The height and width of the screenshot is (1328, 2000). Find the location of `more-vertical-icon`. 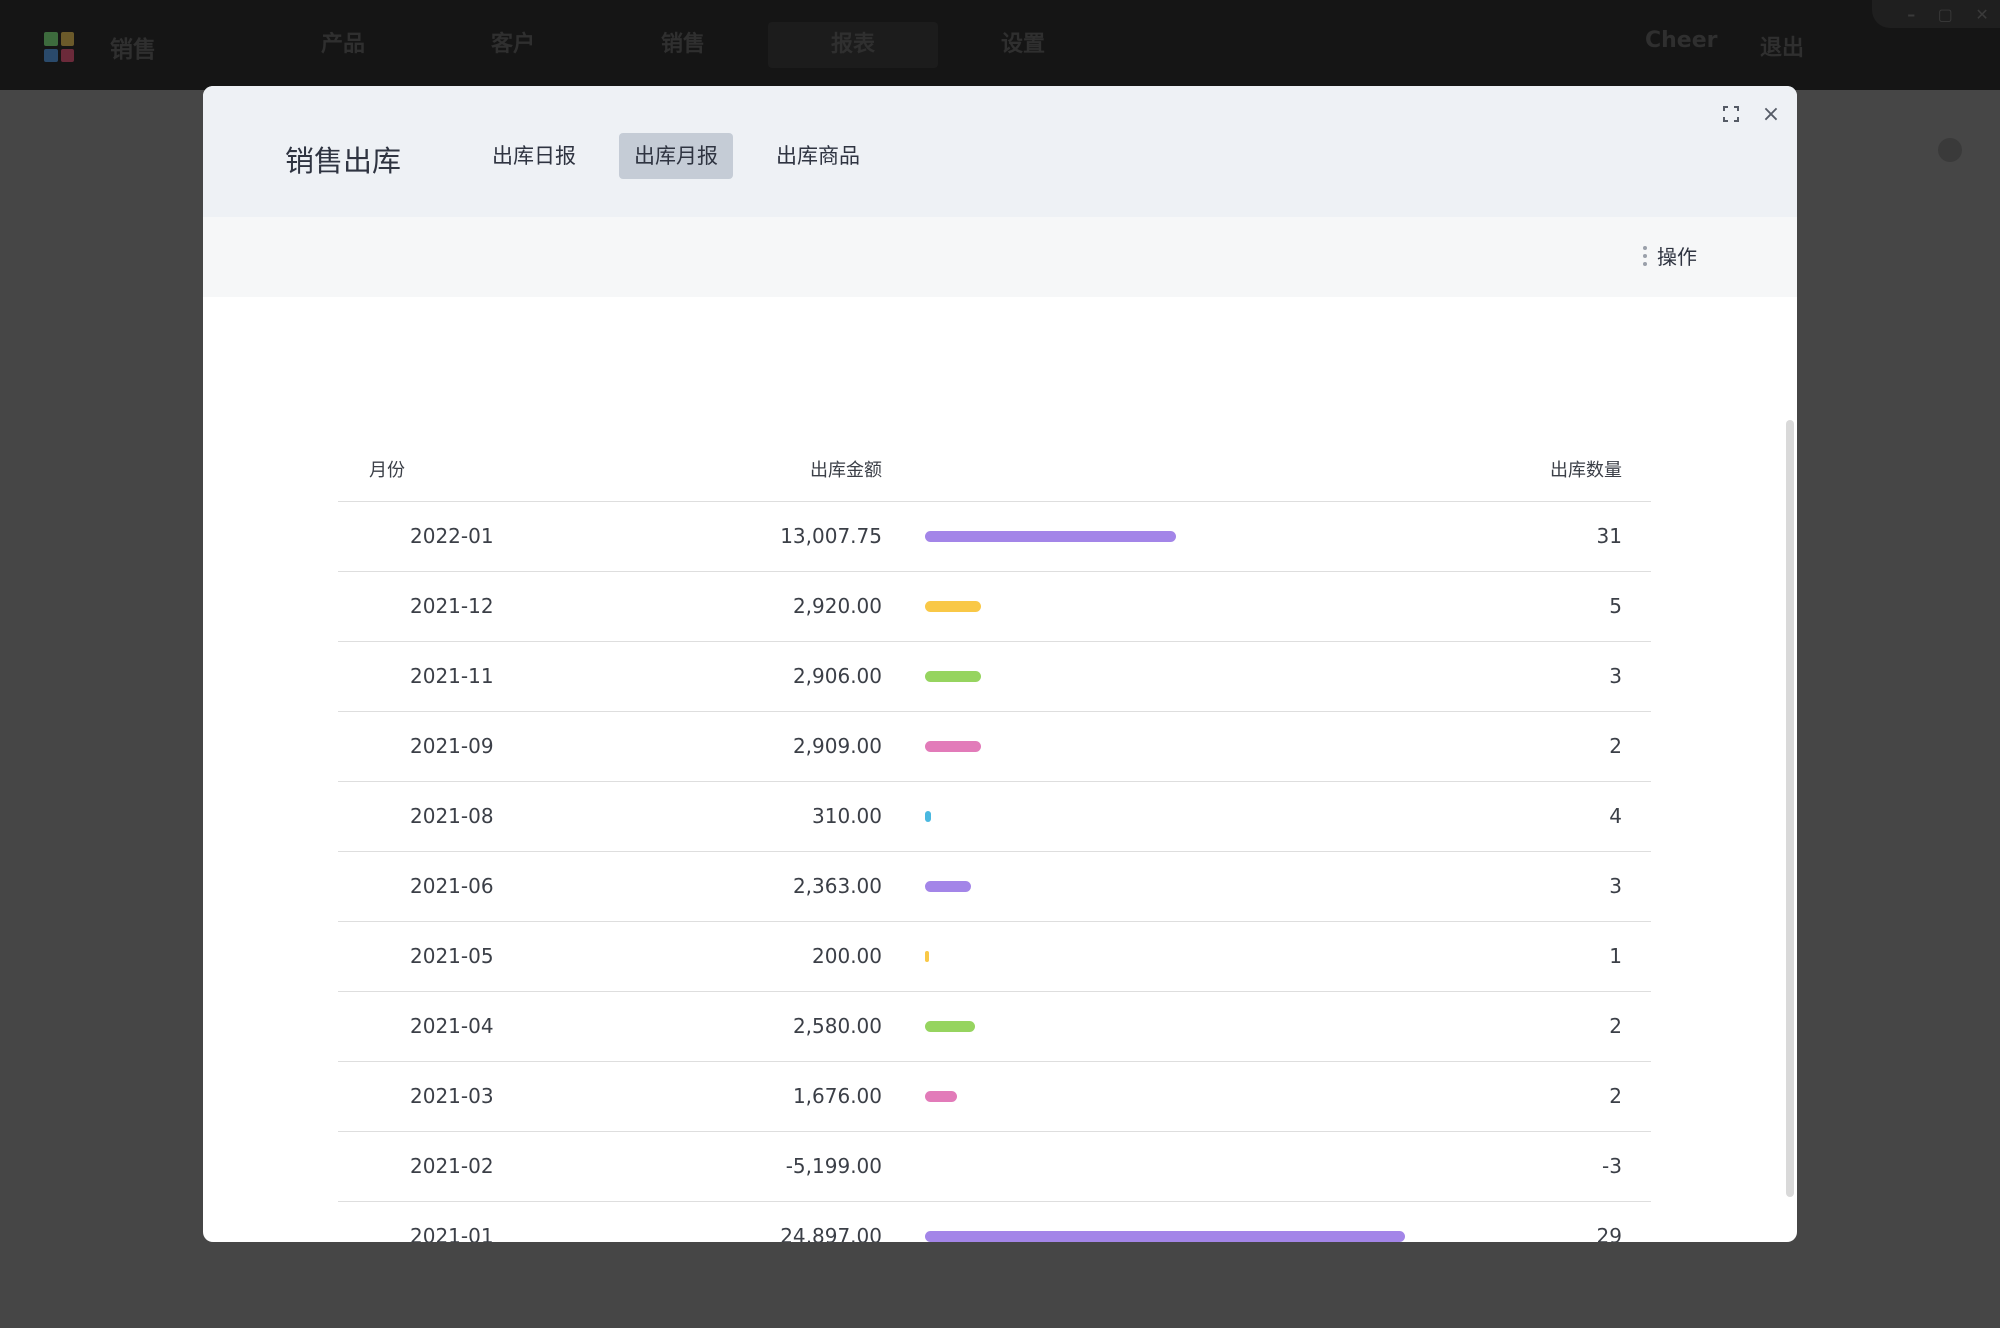

more-vertical-icon is located at coordinates (1645, 255).